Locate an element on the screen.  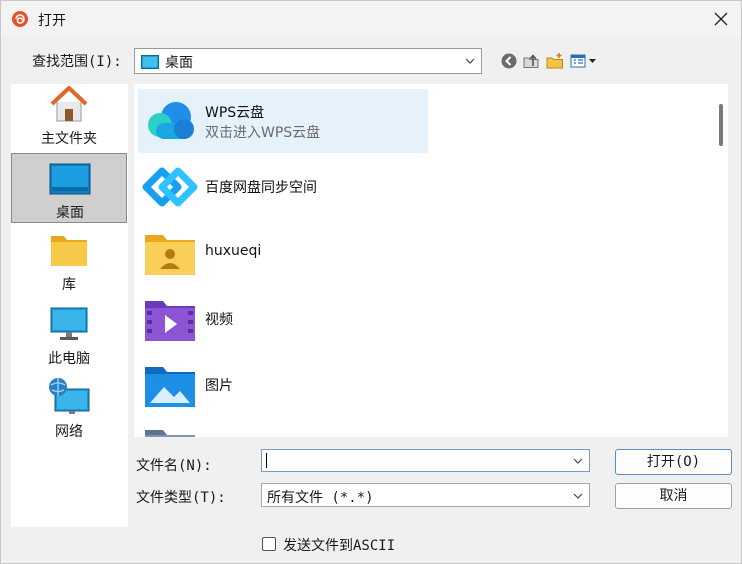
sidebar-item-network: 网络 is located at coordinates (69, 412).